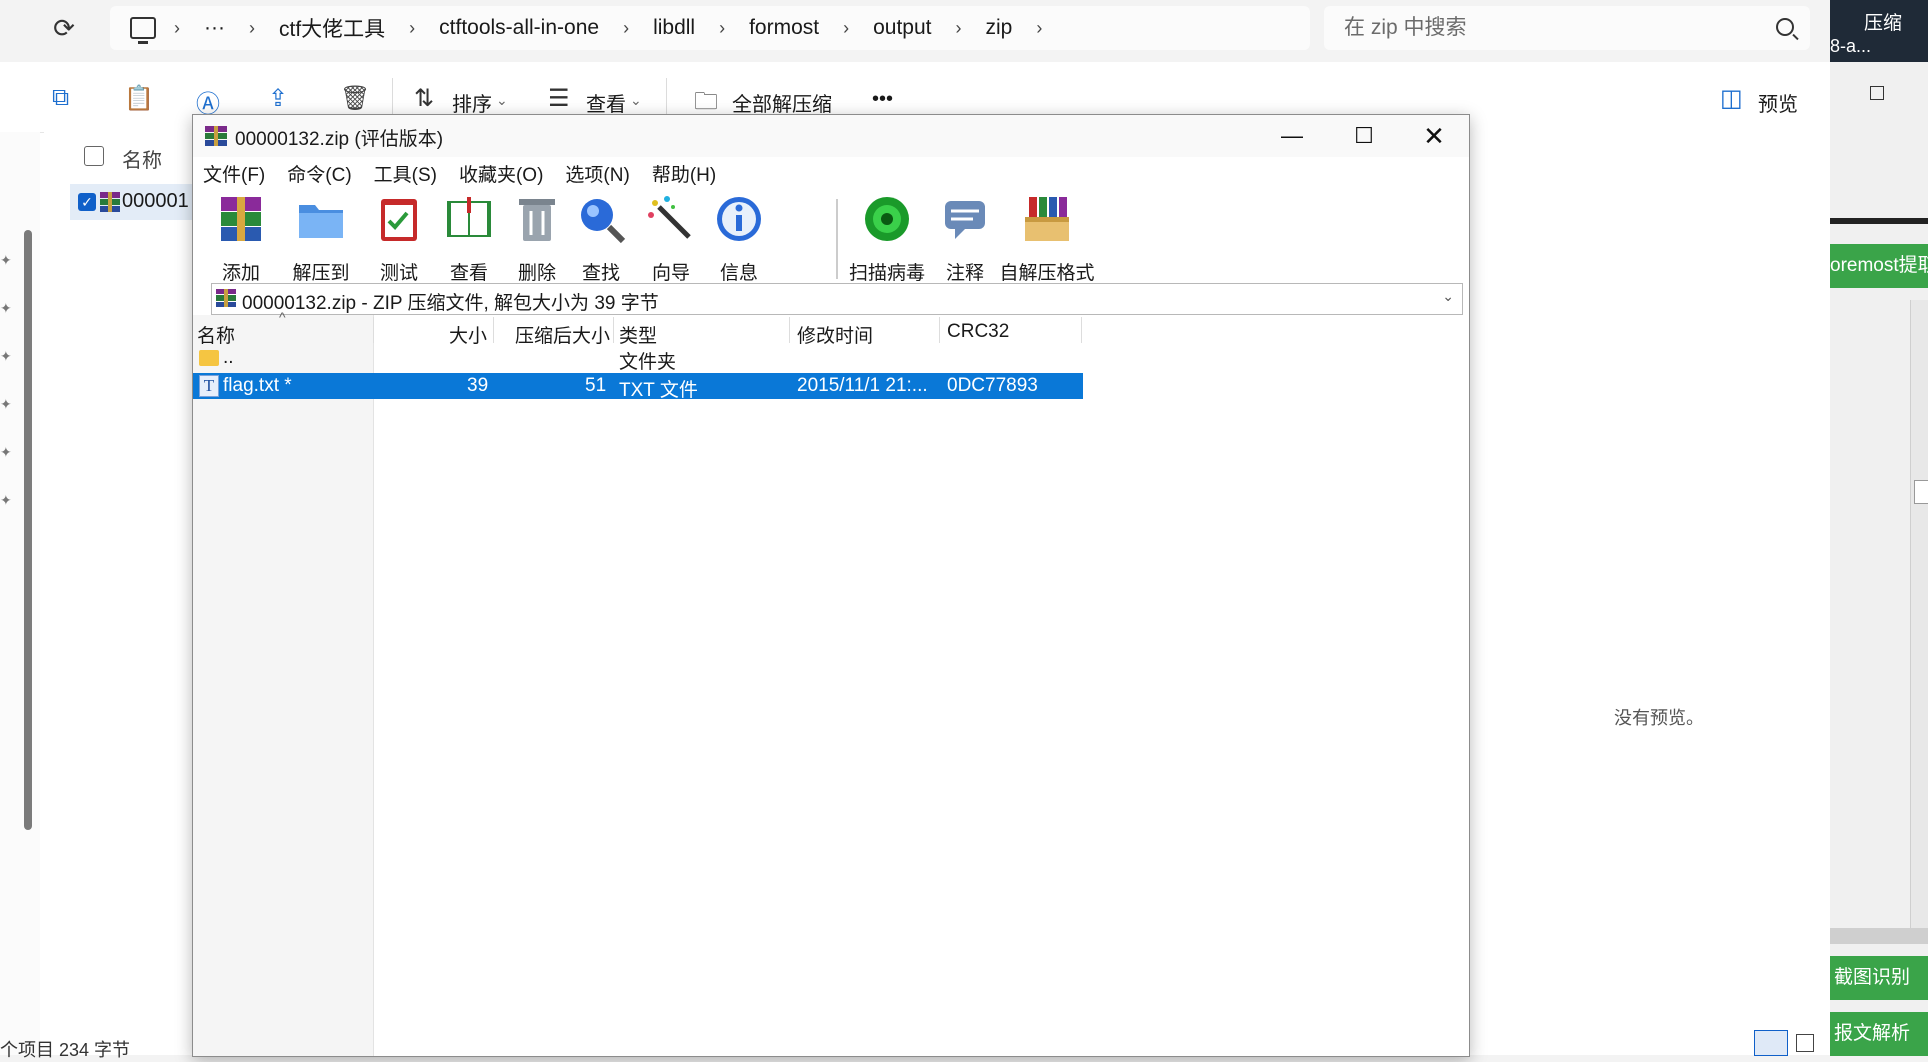 This screenshot has width=1928, height=1062. What do you see at coordinates (831, 136) in the screenshot?
I see `title-bar: 00000132.zip (评估版本) — ☐ ✕` at bounding box center [831, 136].